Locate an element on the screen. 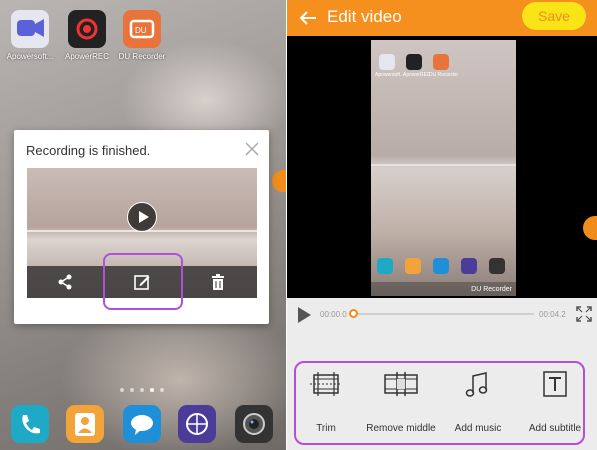 This screenshot has width=597, height=450. current-time: 00:00.0 is located at coordinates (333, 314).